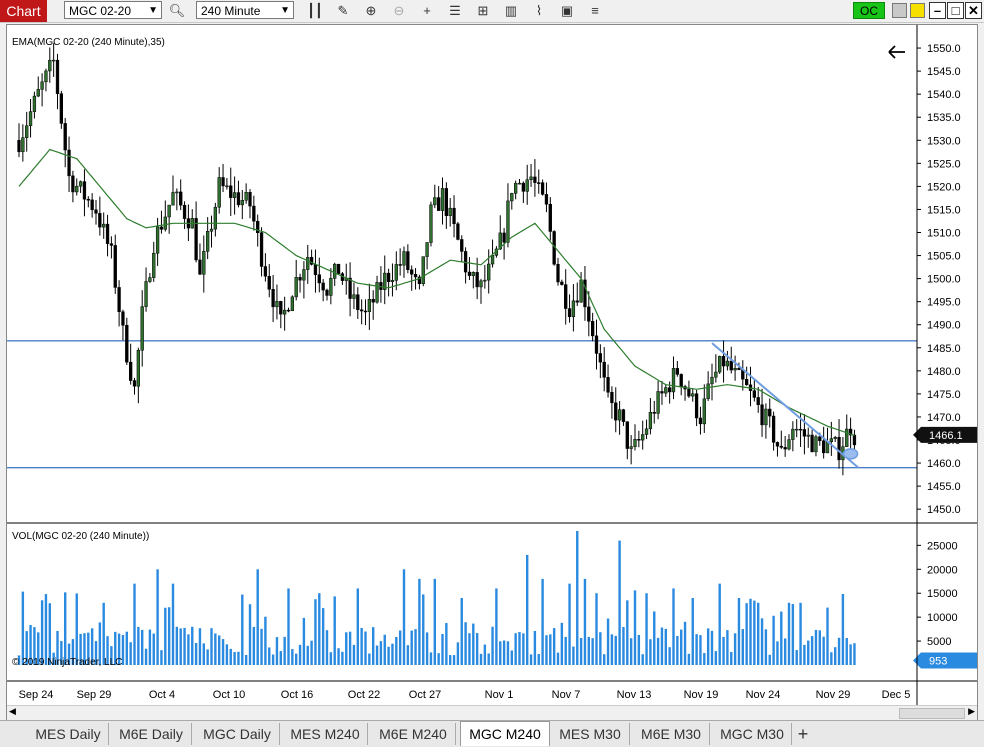  What do you see at coordinates (511, 11) in the screenshot?
I see `indicators-icon: ▥` at bounding box center [511, 11].